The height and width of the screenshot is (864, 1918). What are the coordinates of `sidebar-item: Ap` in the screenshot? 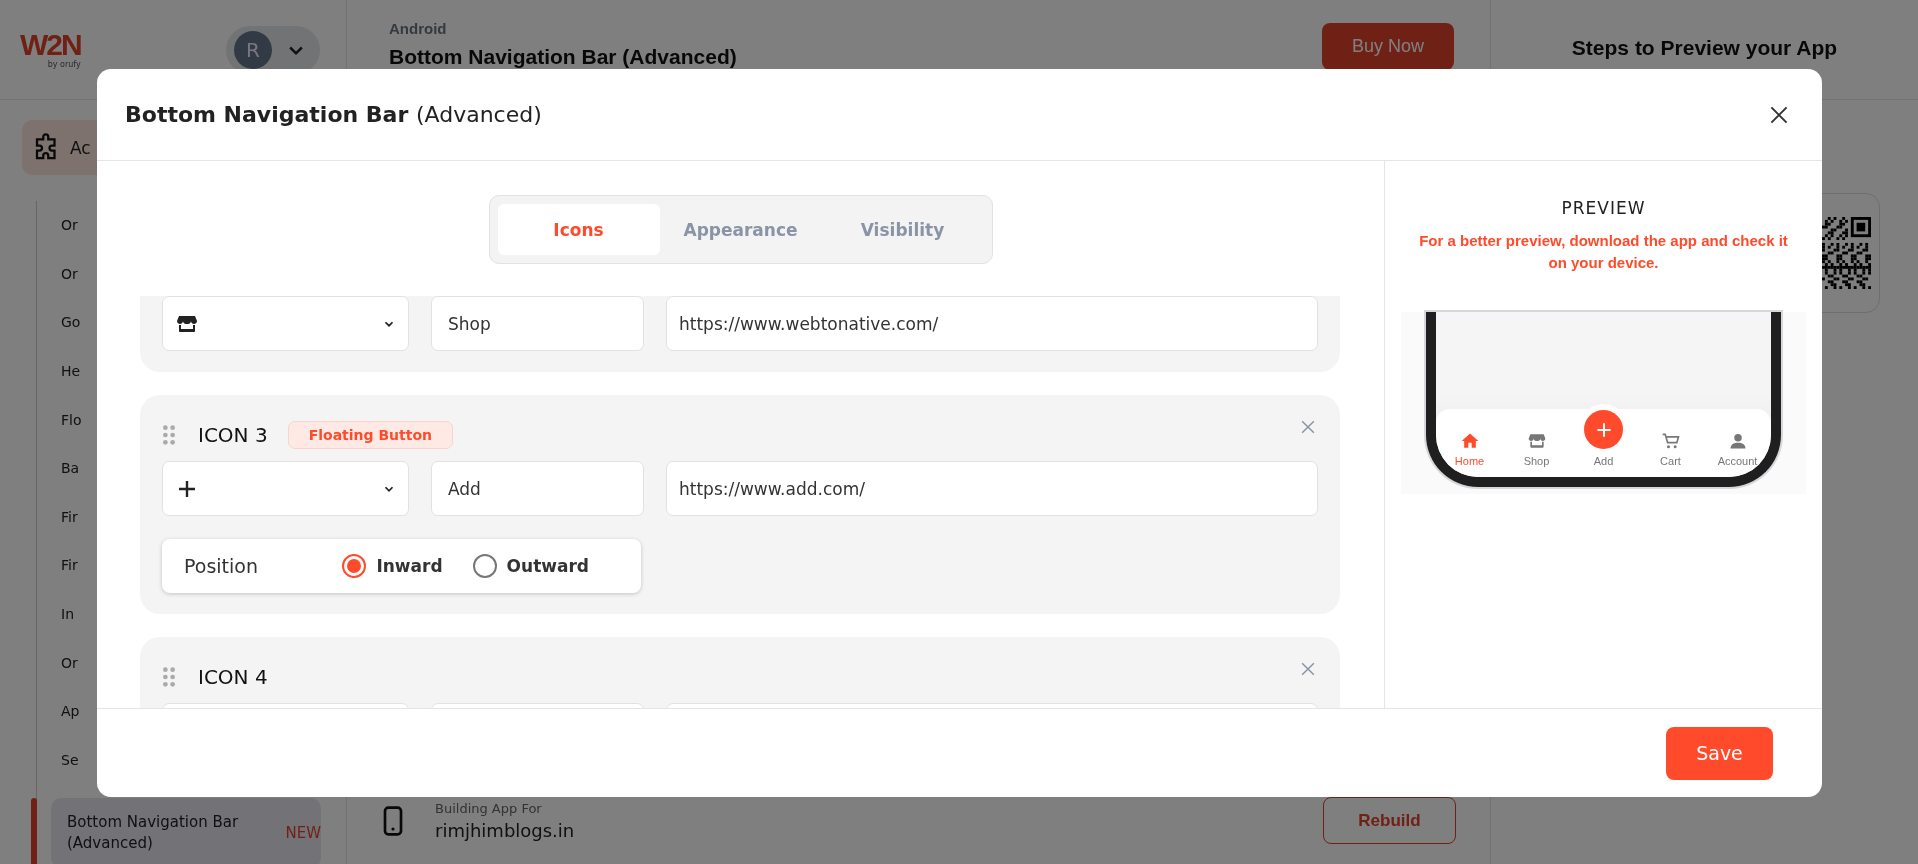 It's located at (65, 711).